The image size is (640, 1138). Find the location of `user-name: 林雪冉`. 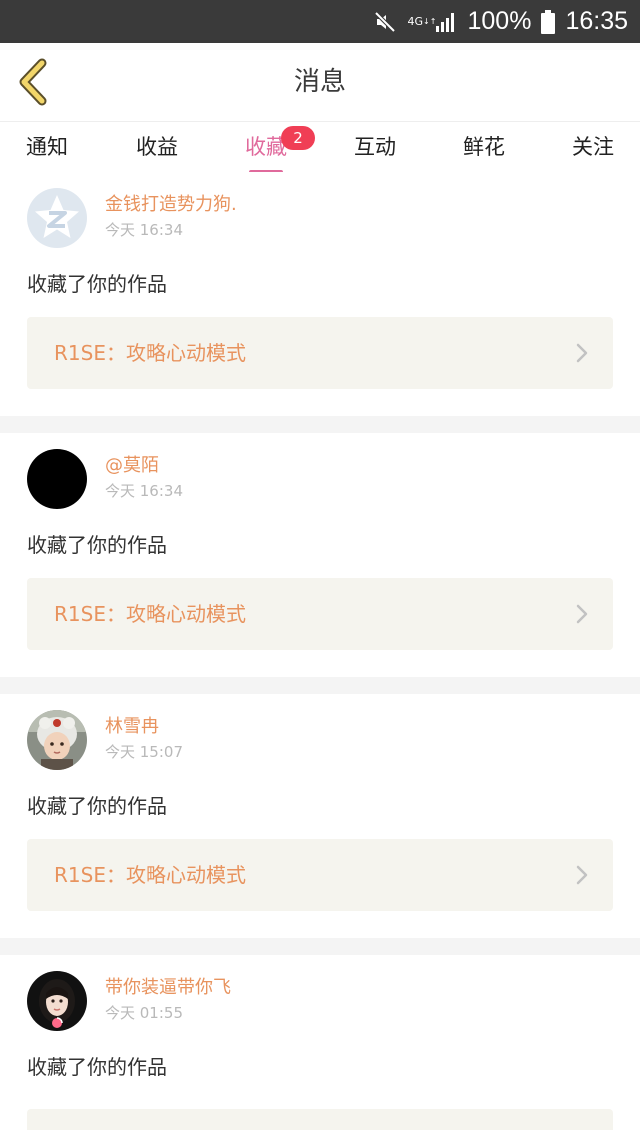

user-name: 林雪冉 is located at coordinates (132, 727).